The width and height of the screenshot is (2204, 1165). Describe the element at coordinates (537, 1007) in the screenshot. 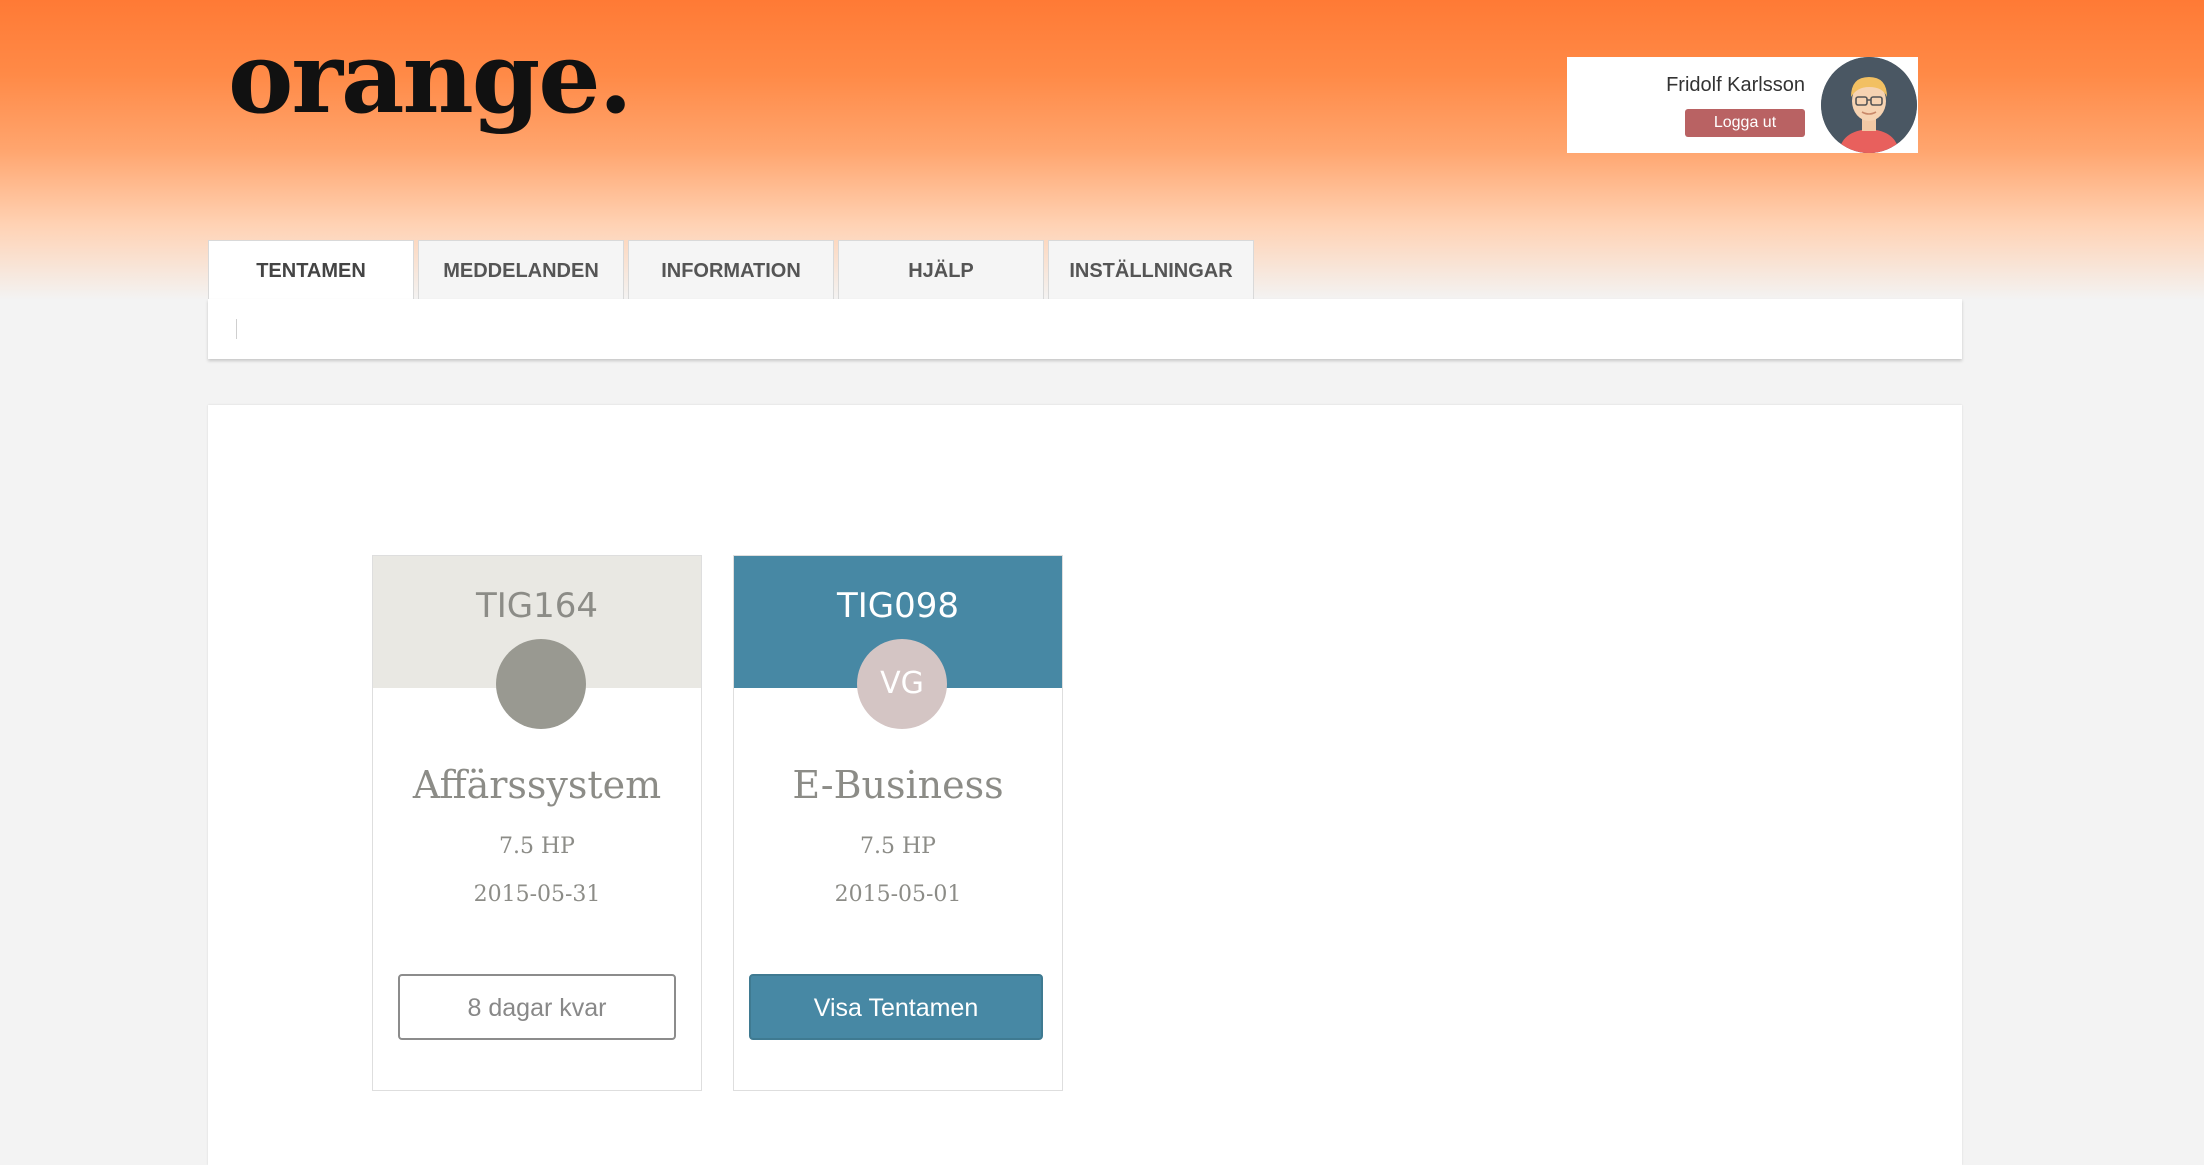

I see `days-remaining-button: 8 dagar kvar` at that location.